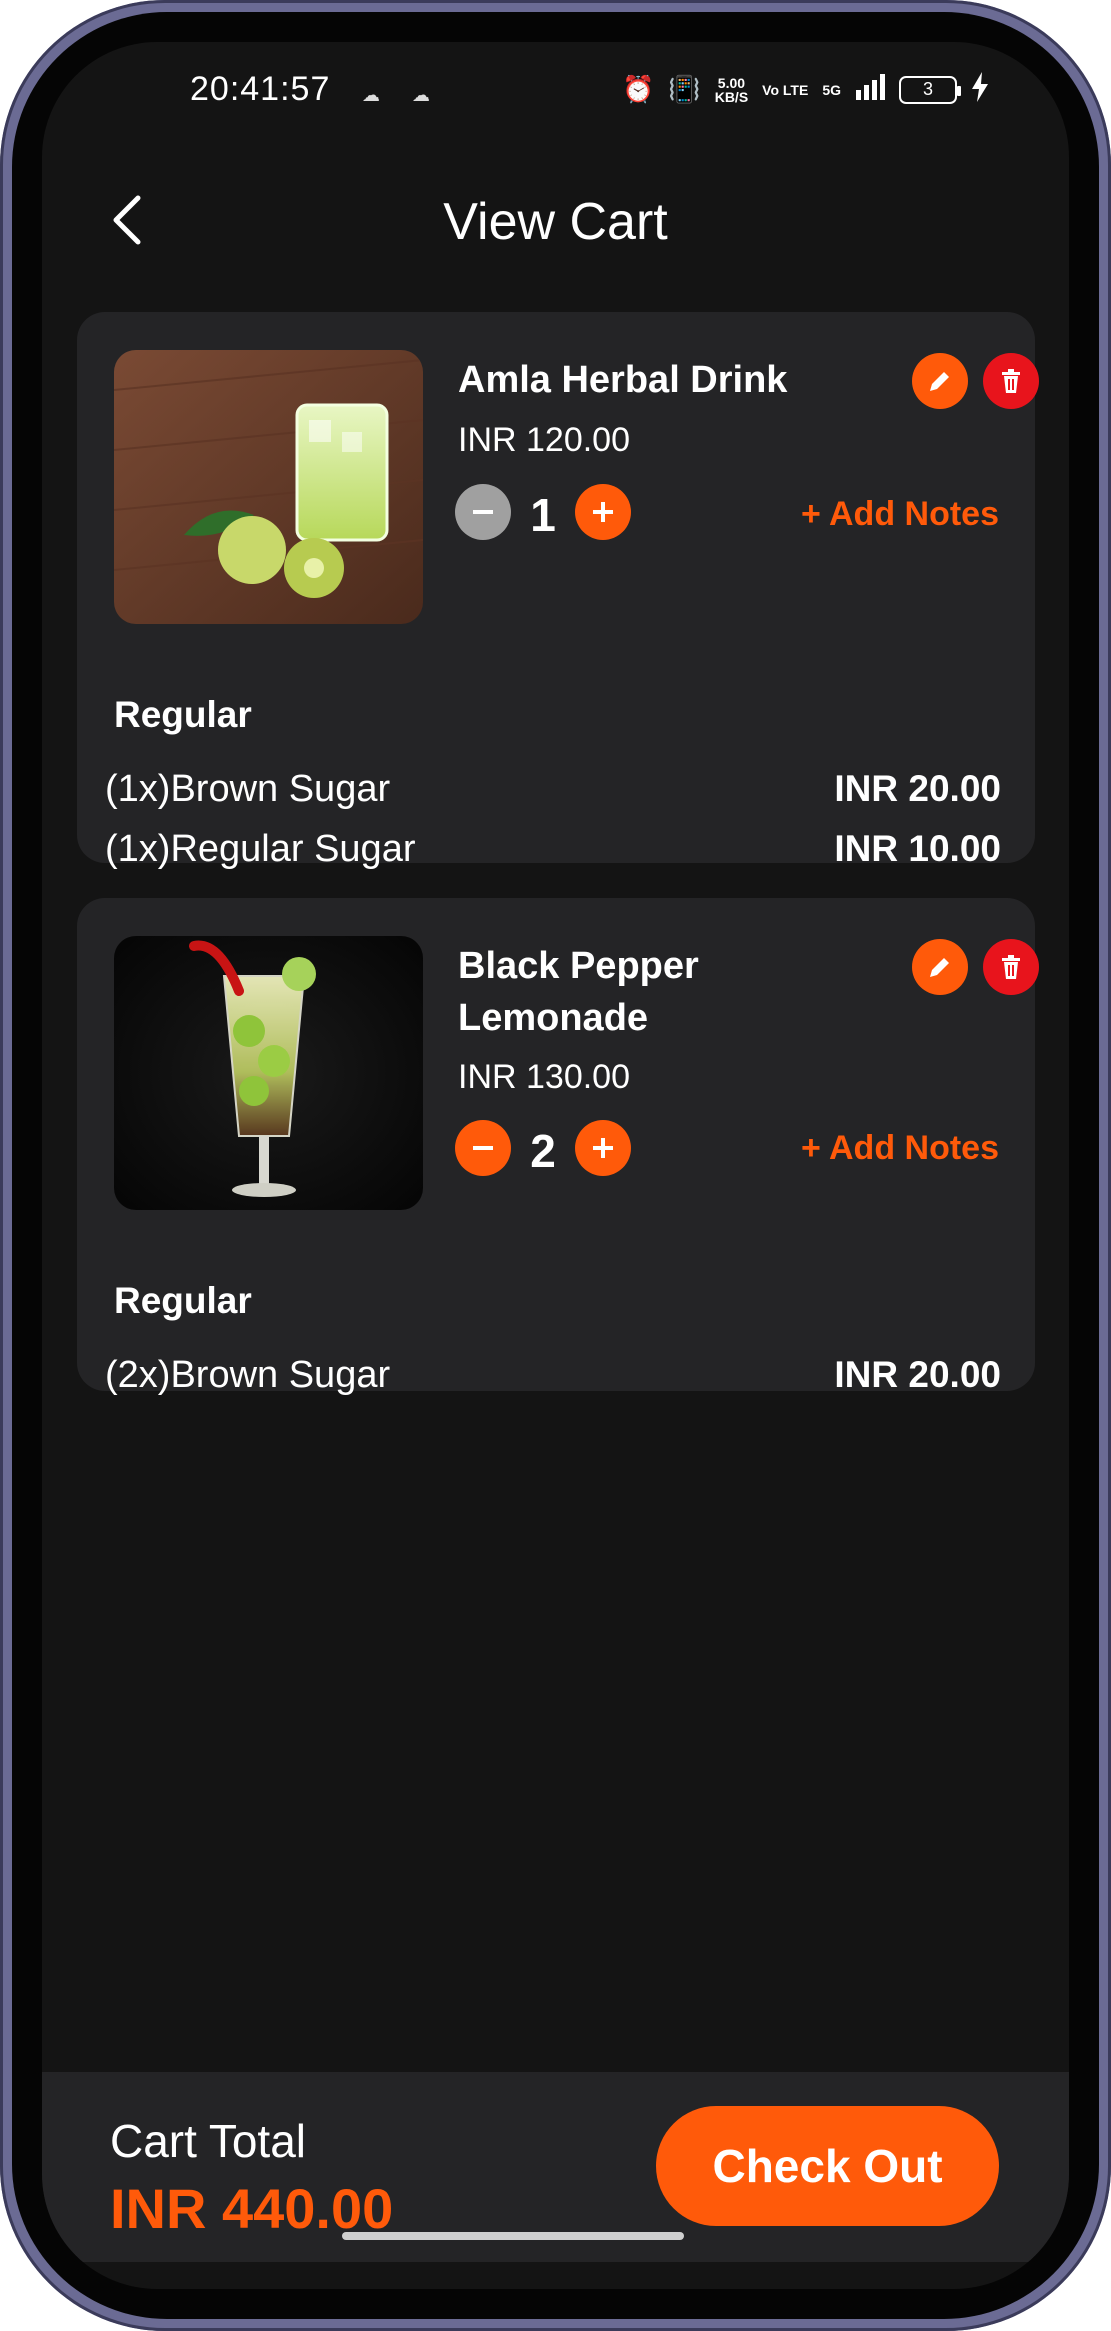 Image resolution: width=1111 pixels, height=2331 pixels. What do you see at coordinates (831, 89) in the screenshot?
I see `network-type: 5G` at bounding box center [831, 89].